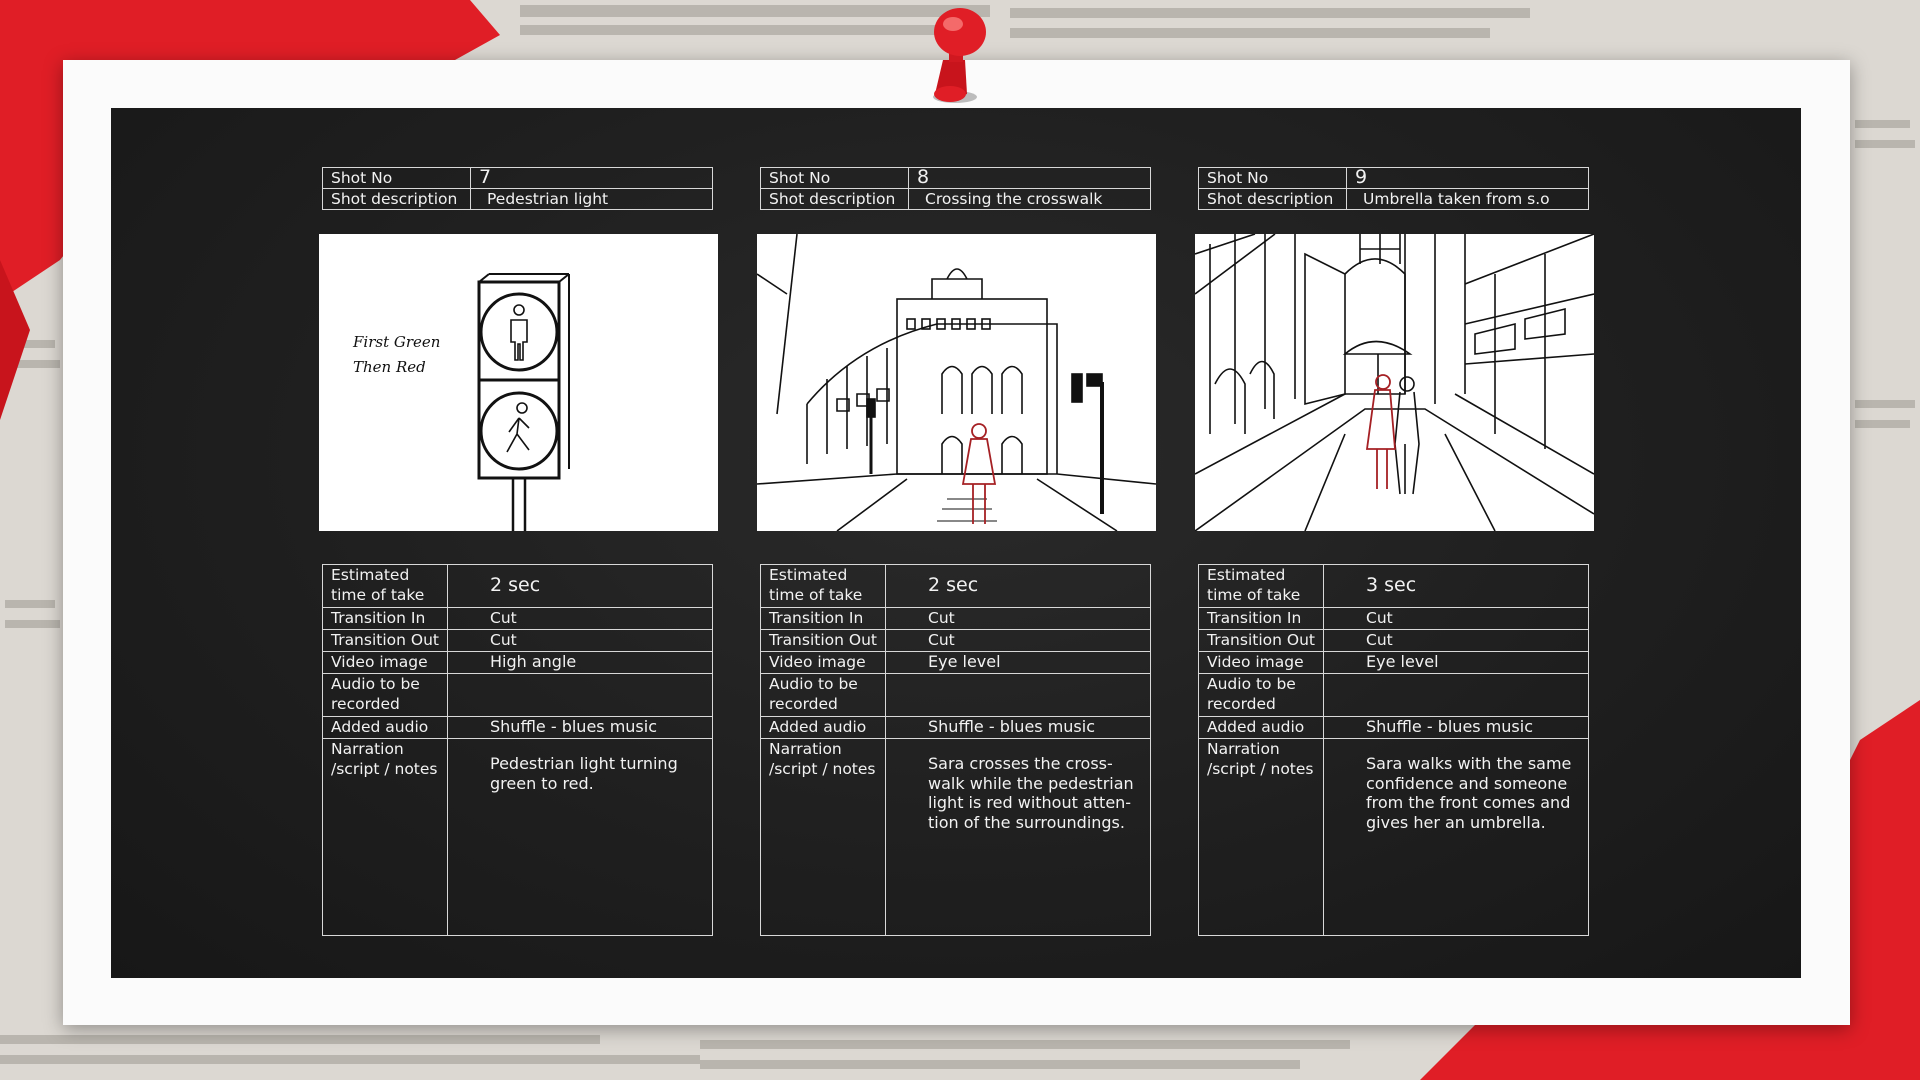 The image size is (1920, 1080). I want to click on sketch-pedestrian-light: First Green Then Red, so click(518, 382).